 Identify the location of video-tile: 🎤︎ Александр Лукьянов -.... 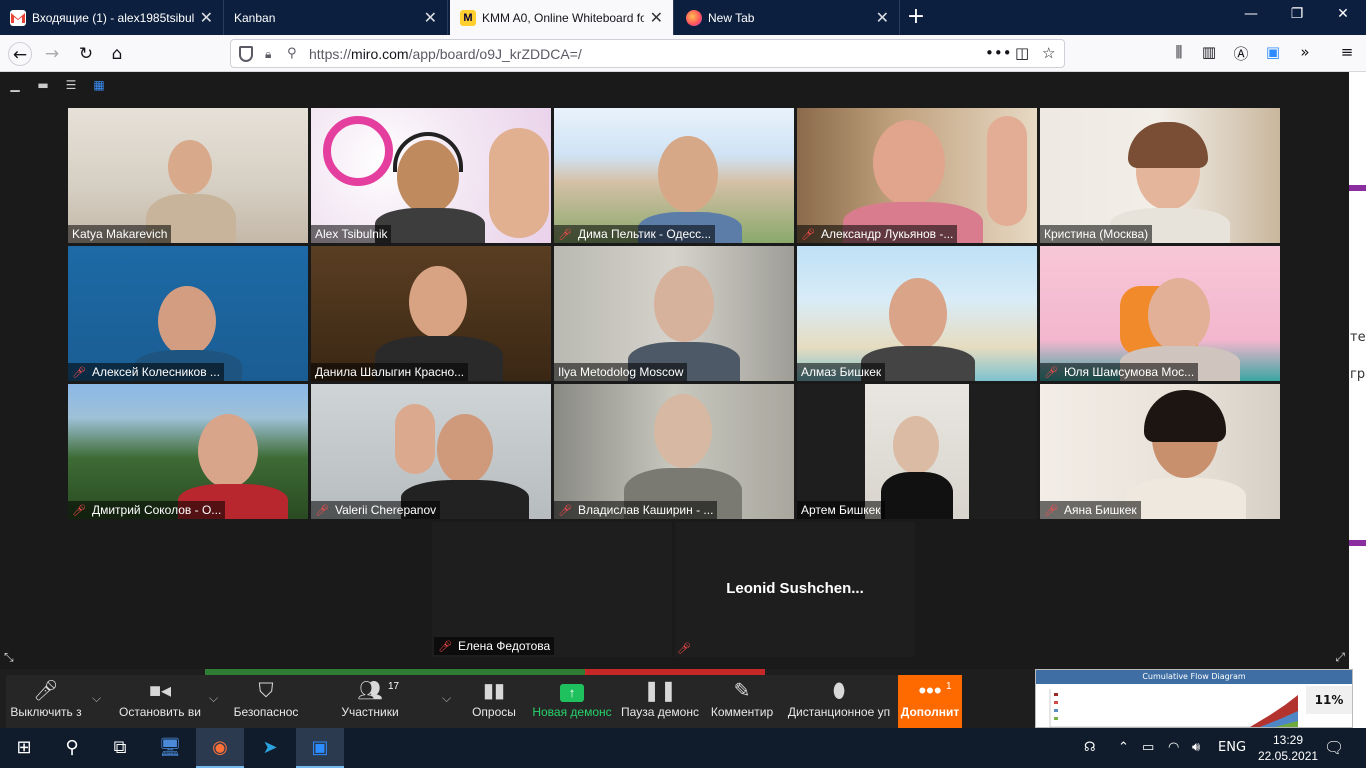
(917, 175).